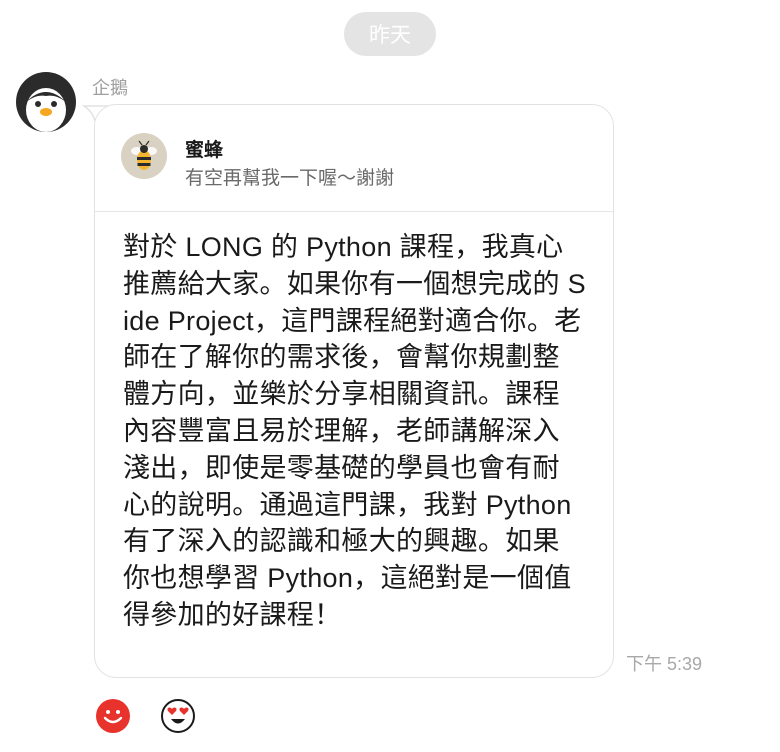 The height and width of the screenshot is (752, 780). Describe the element at coordinates (110, 88) in the screenshot. I see `sender-name: 企鵝` at that location.